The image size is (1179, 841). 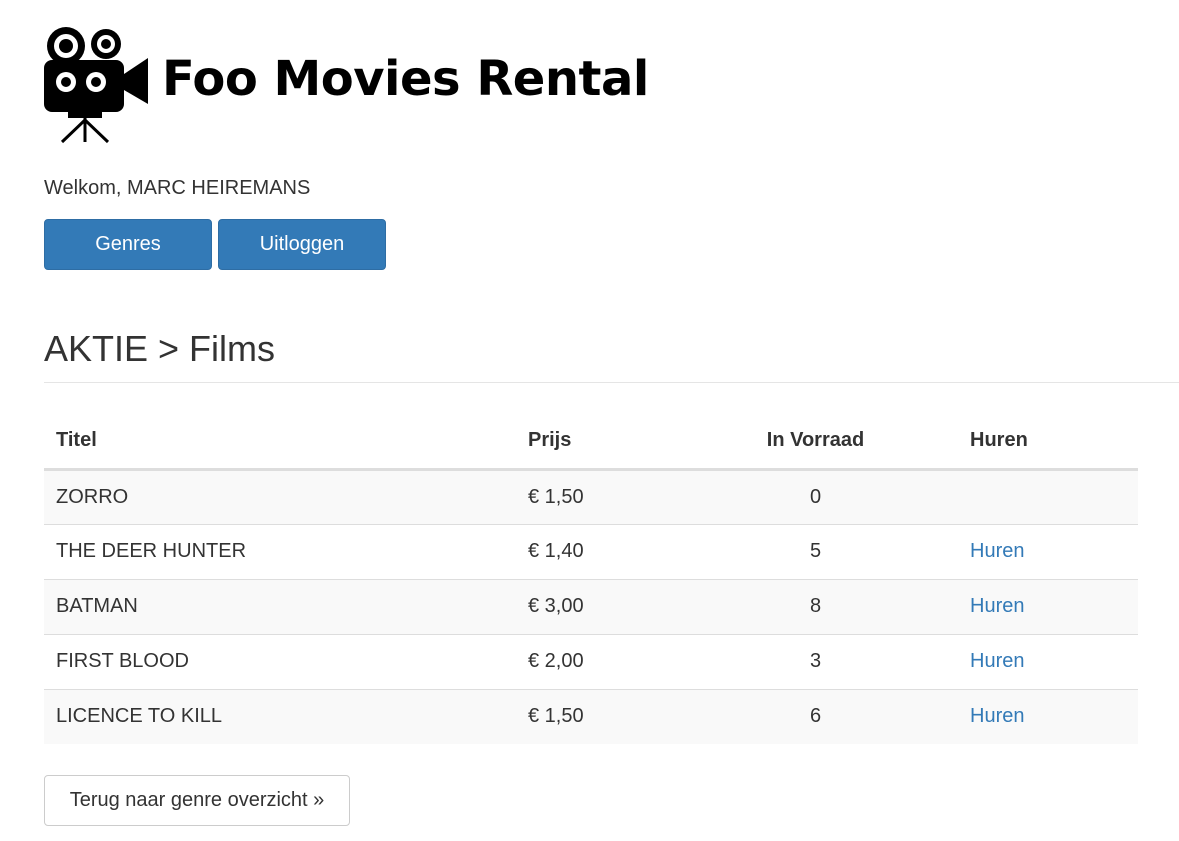 What do you see at coordinates (280, 496) in the screenshot?
I see `film-title: ZORRO` at bounding box center [280, 496].